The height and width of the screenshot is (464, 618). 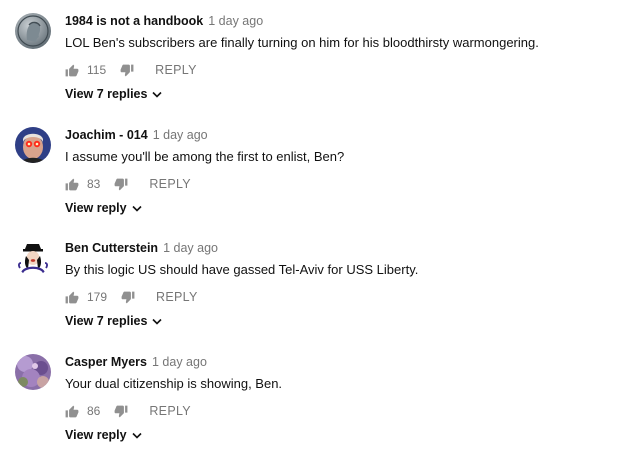 What do you see at coordinates (174, 383) in the screenshot?
I see `comment-text: Your dual citizenship is showing, Ben.` at bounding box center [174, 383].